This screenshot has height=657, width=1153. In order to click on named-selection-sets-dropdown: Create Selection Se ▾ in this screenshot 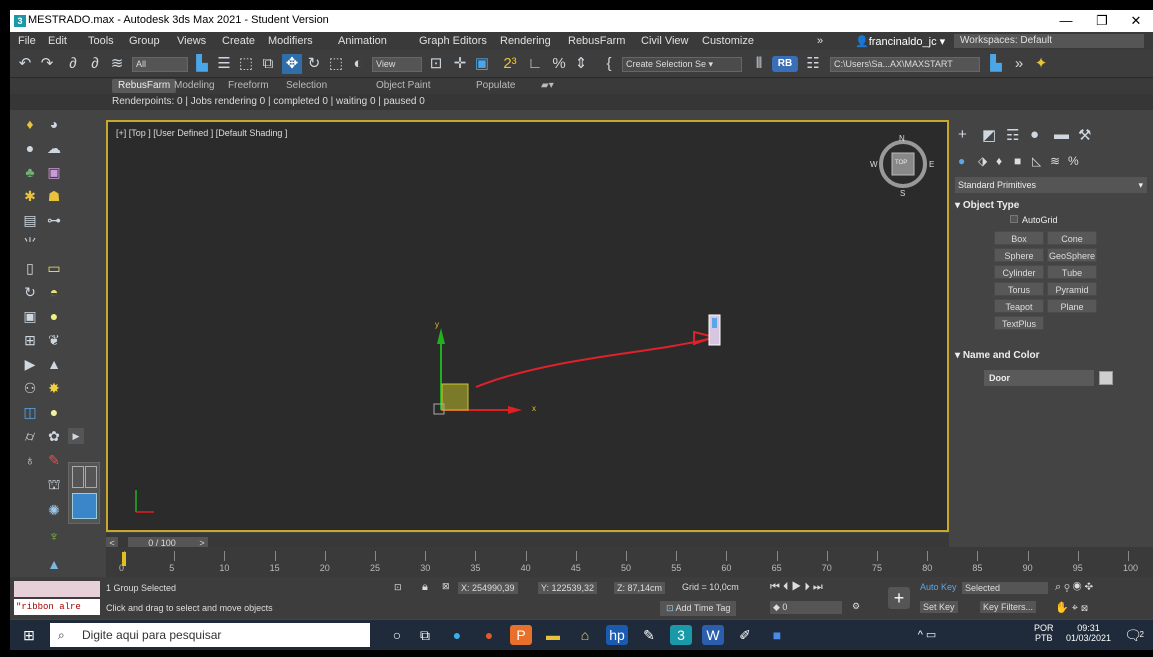, I will do `click(682, 64)`.